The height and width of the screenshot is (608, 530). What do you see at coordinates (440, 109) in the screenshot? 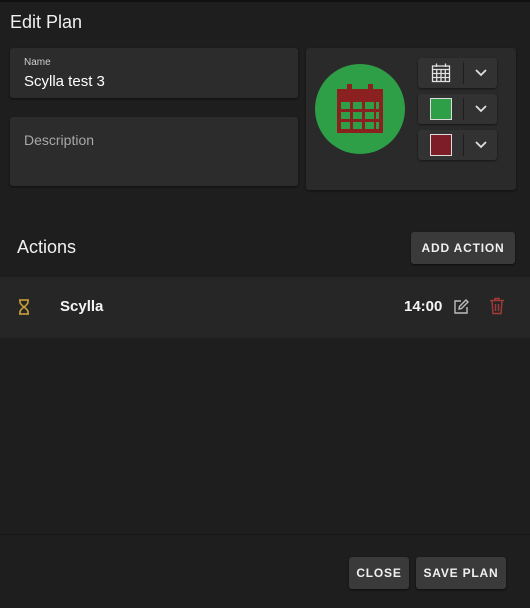
I see `background-color-swatch` at bounding box center [440, 109].